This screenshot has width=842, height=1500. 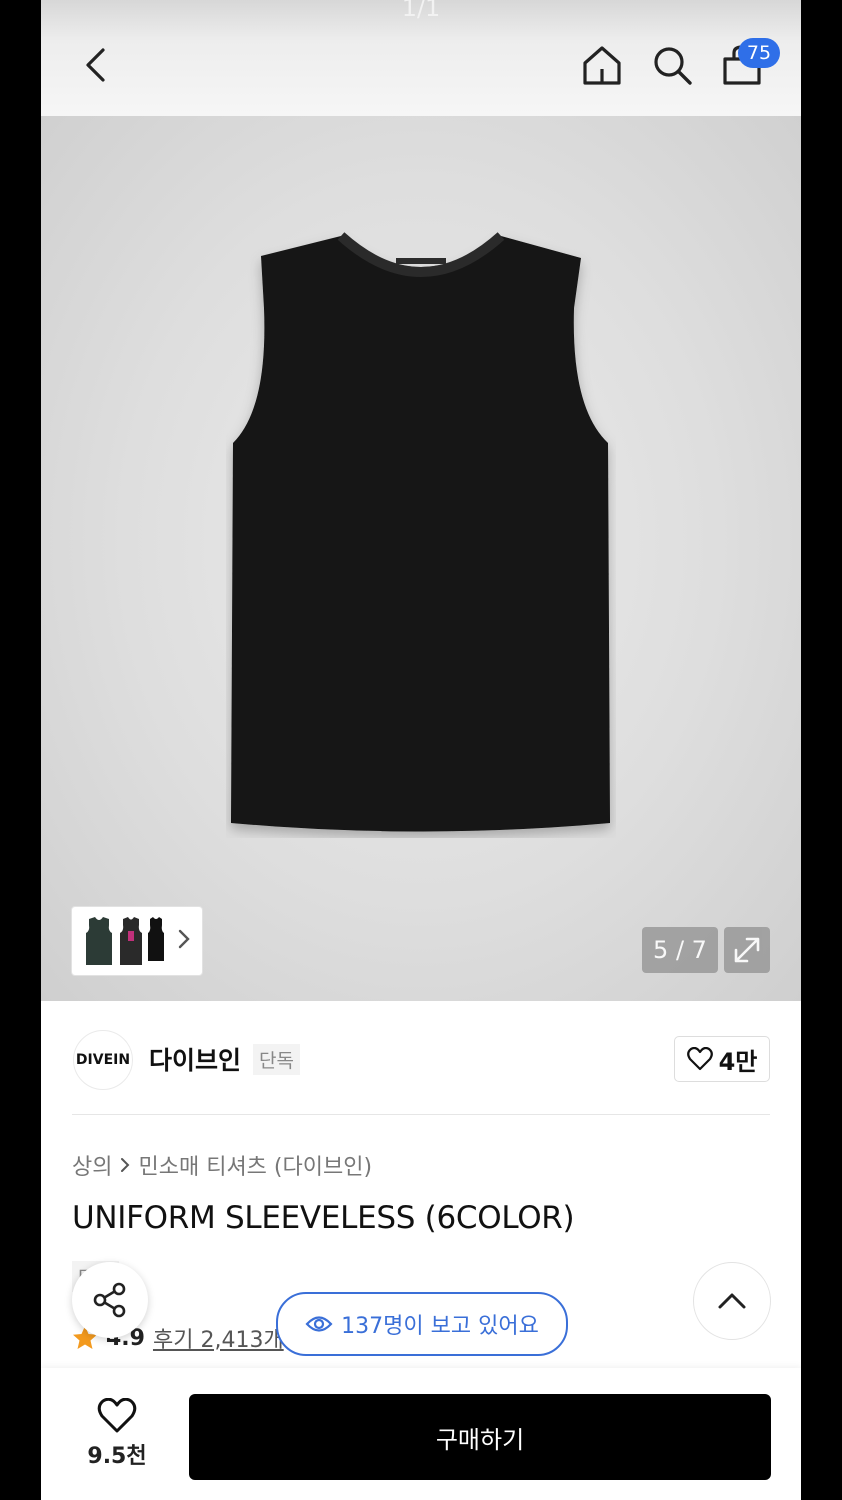 I want to click on color-thumbnails, so click(x=137, y=941).